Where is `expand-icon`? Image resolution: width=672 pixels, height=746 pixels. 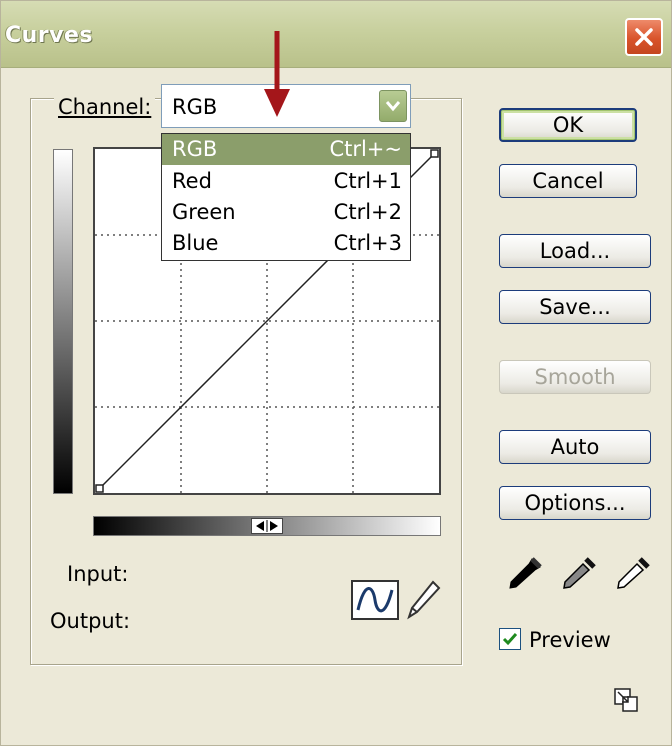
expand-icon is located at coordinates (626, 700).